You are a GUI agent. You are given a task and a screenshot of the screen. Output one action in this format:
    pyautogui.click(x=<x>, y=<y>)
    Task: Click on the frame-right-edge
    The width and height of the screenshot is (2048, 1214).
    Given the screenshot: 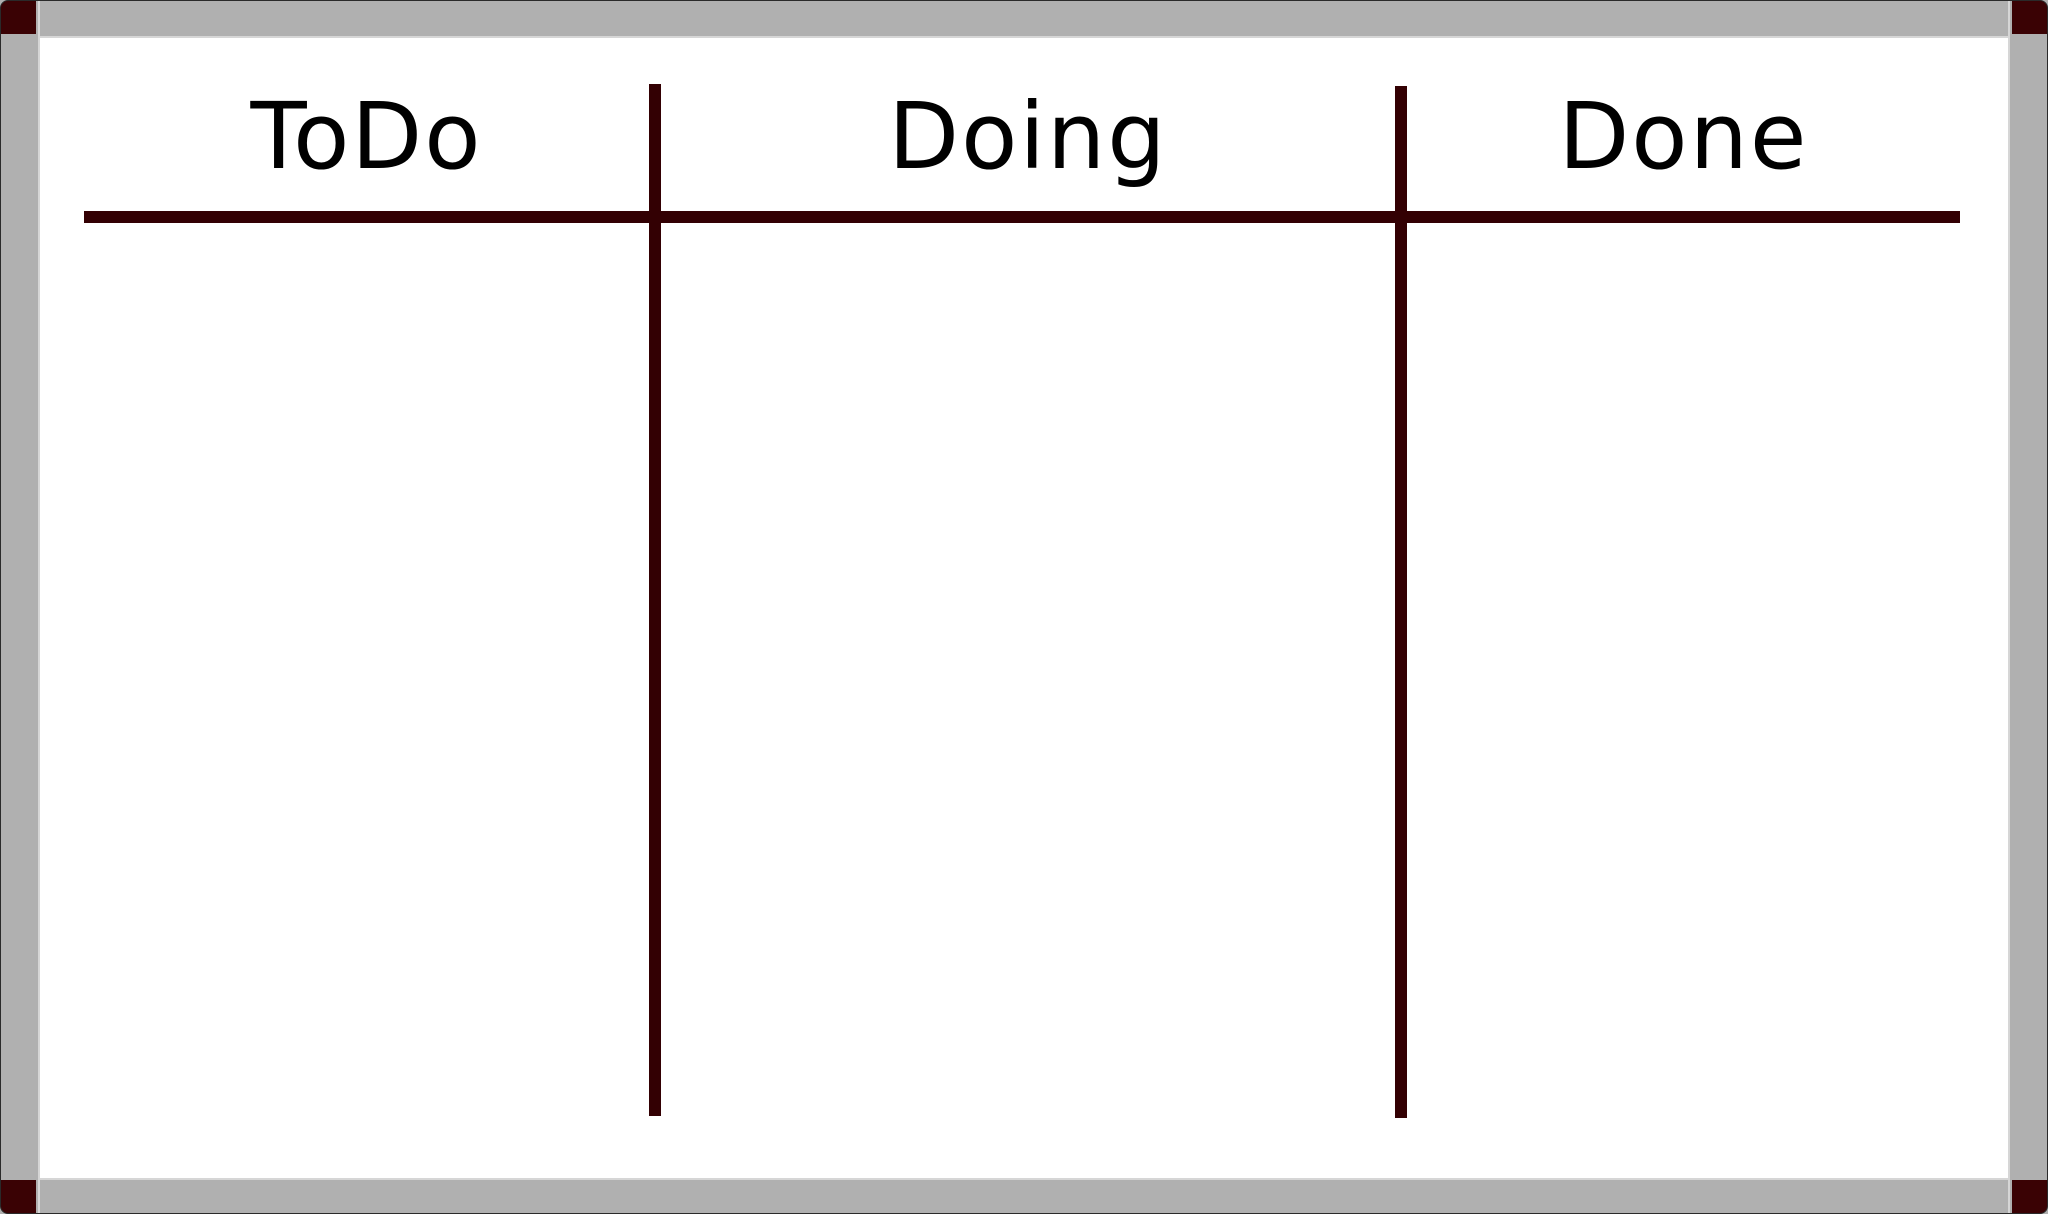 What is the action you would take?
    pyautogui.click(x=2028, y=607)
    